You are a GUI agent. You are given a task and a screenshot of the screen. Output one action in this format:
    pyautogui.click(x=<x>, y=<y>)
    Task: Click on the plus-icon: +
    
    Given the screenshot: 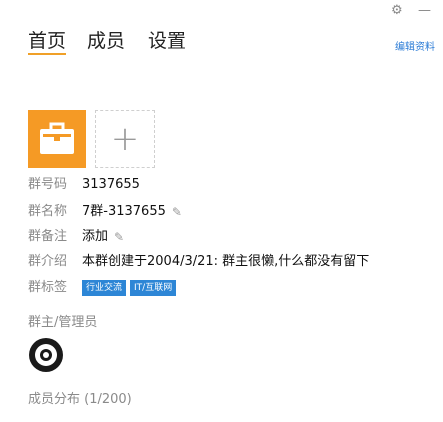 What is the action you would take?
    pyautogui.click(x=125, y=139)
    